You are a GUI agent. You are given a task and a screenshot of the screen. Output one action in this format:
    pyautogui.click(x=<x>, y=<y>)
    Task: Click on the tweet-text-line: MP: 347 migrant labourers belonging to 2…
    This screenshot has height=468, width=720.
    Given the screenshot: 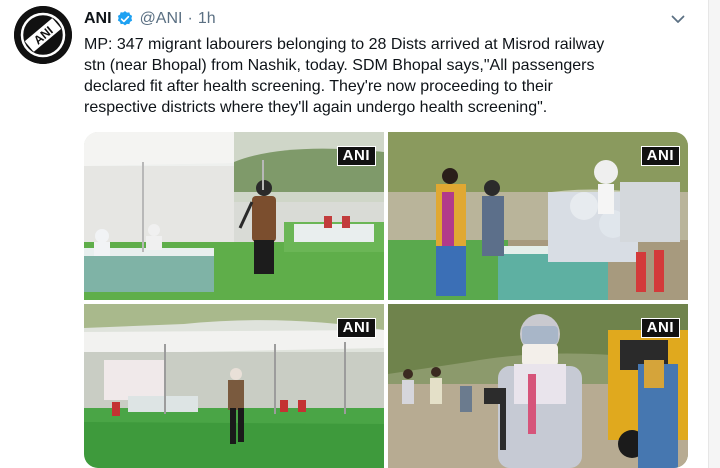 What is the action you would take?
    pyautogui.click(x=344, y=44)
    